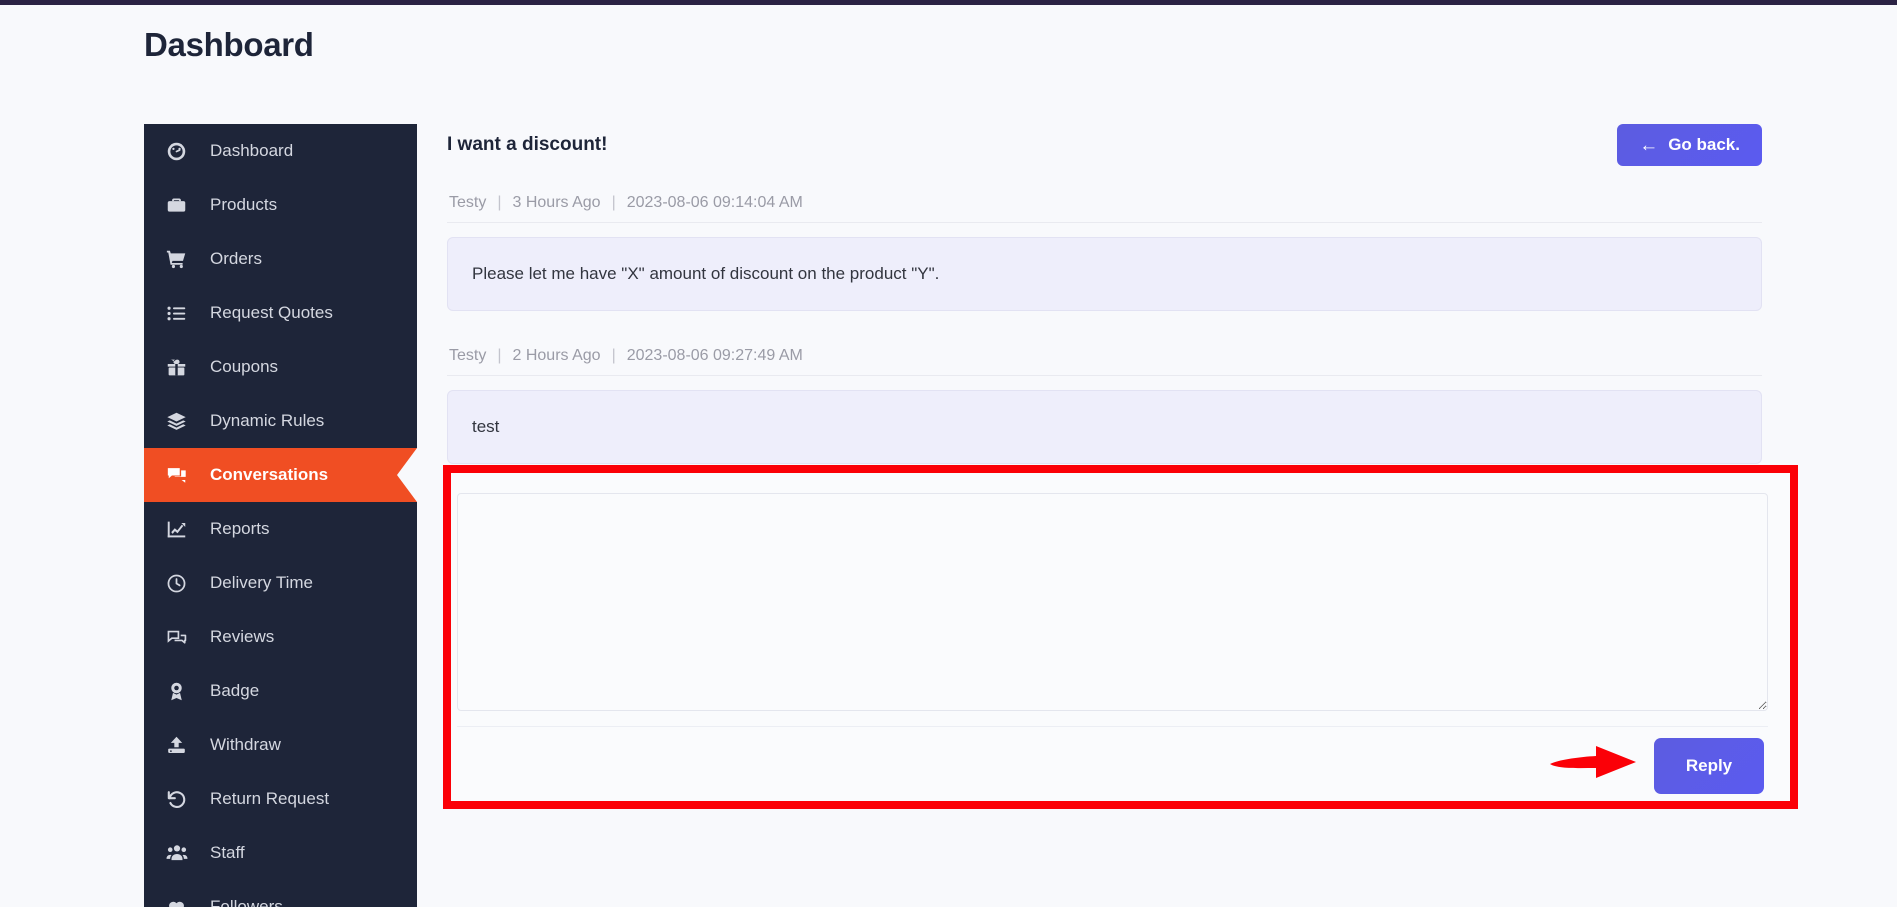 The image size is (1897, 907). Describe the element at coordinates (183, 367) in the screenshot. I see `gift-icon` at that location.